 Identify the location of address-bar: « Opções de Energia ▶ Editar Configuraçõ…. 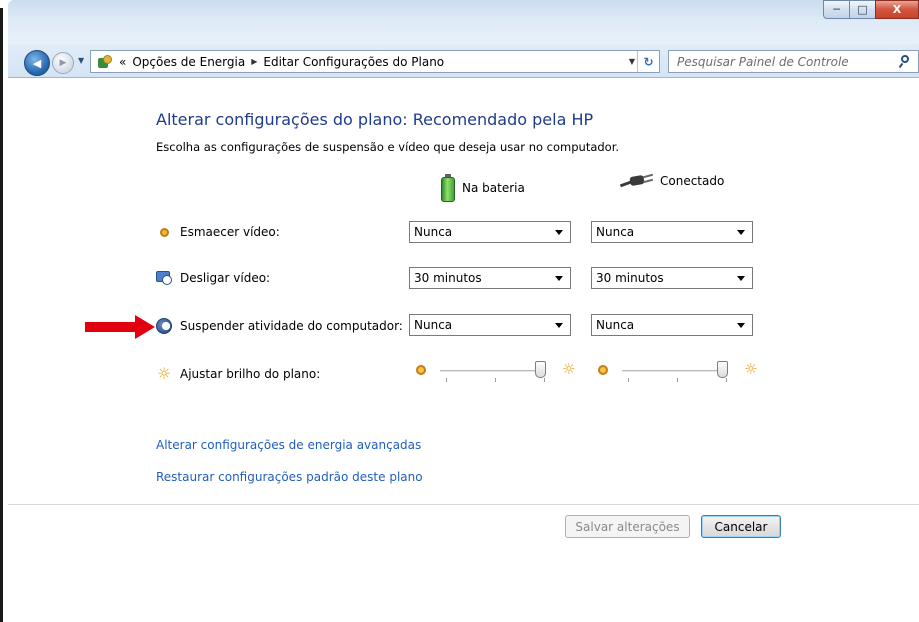
(375, 61).